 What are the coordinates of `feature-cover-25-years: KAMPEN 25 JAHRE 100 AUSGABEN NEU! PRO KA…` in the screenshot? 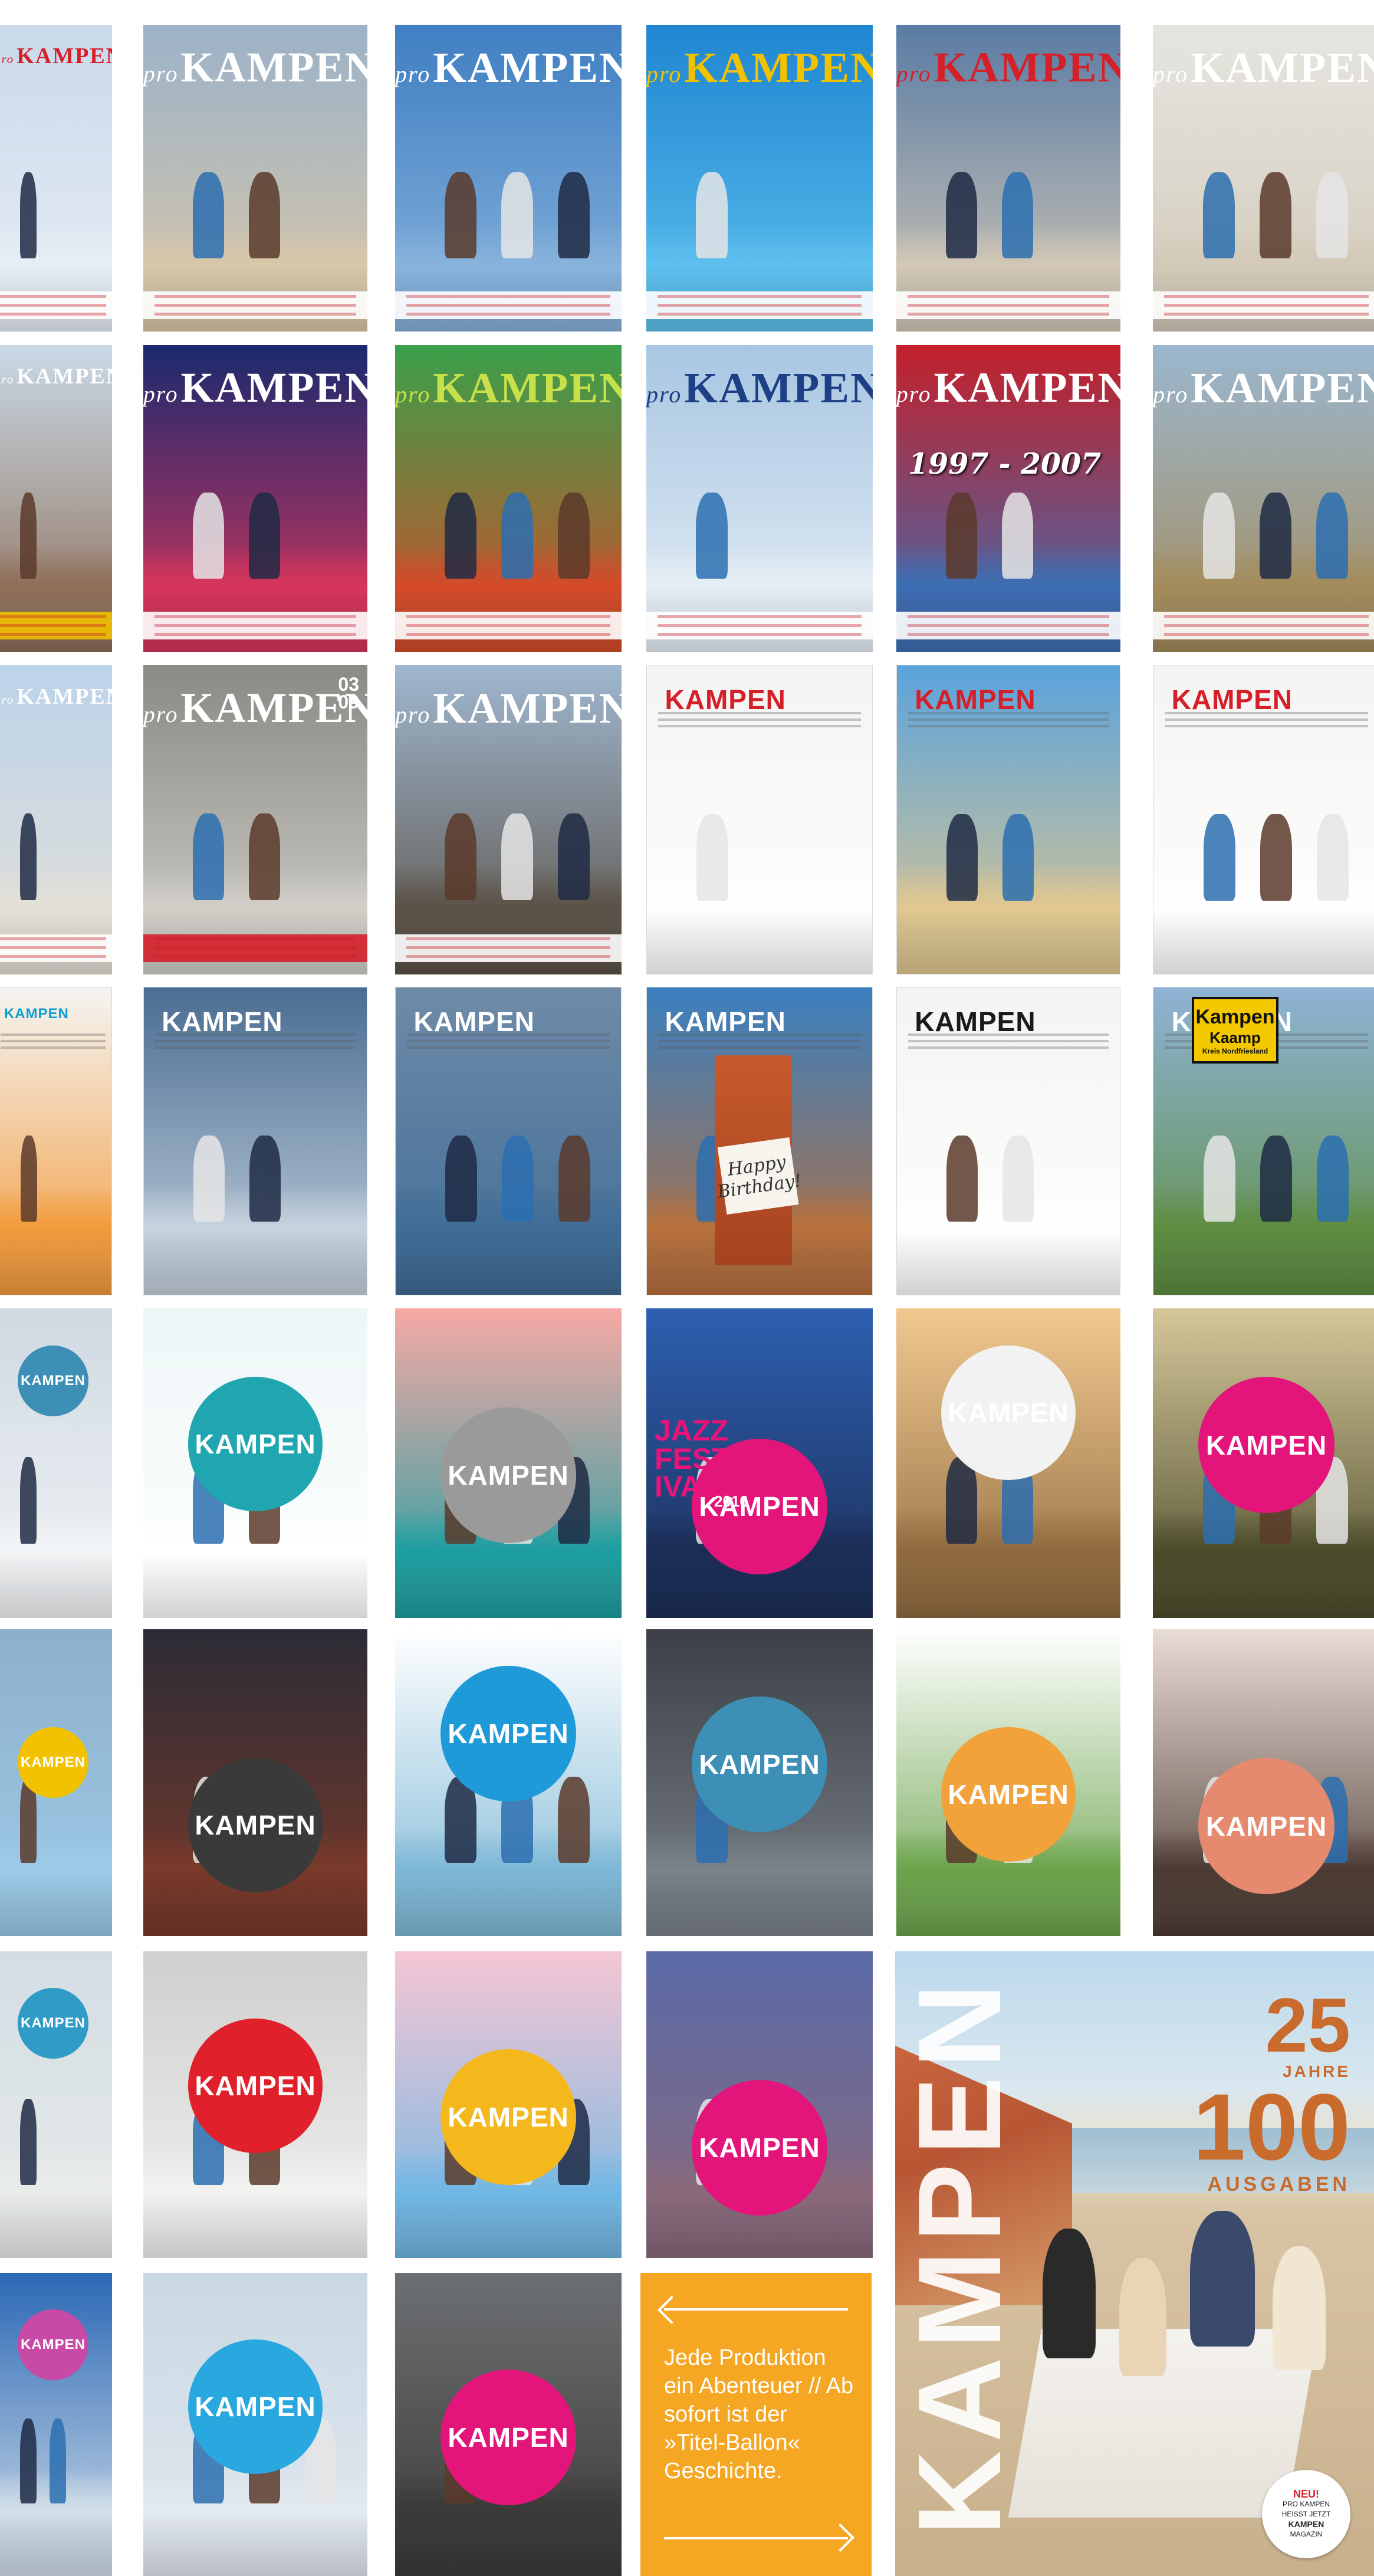 It's located at (1134, 2263).